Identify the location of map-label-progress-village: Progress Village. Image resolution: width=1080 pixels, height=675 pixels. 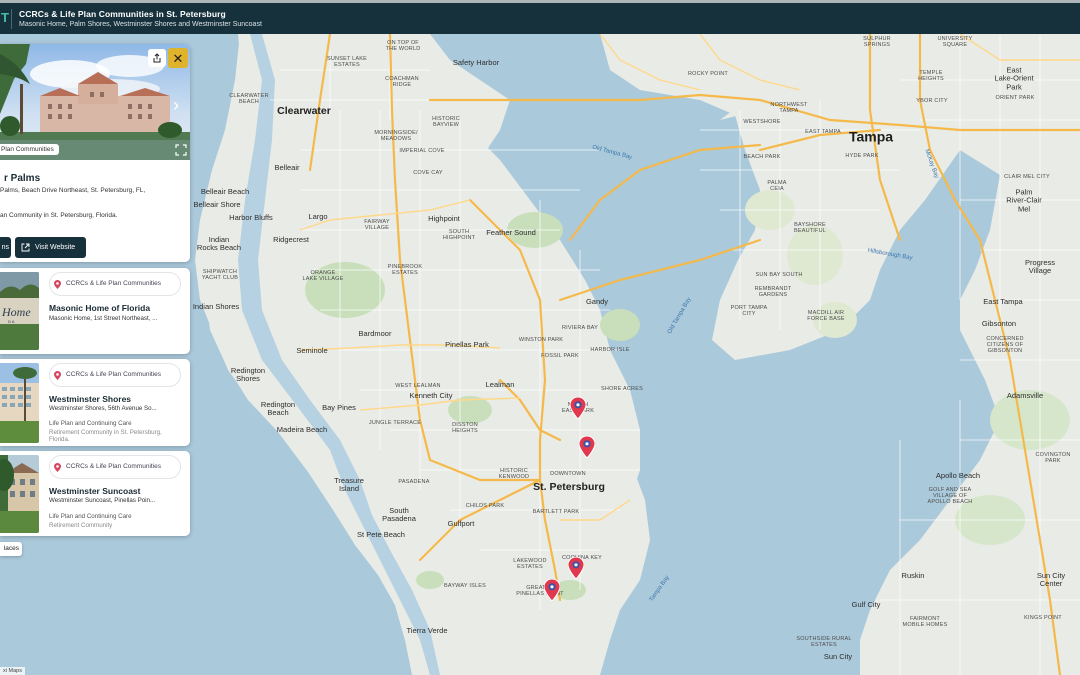
(1040, 266).